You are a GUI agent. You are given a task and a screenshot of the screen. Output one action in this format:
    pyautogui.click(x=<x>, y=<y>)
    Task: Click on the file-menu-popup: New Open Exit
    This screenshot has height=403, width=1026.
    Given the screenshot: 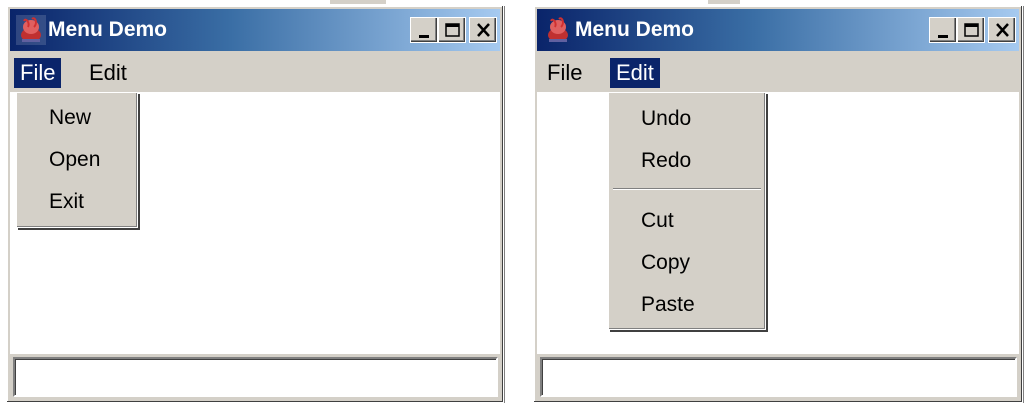 What is the action you would take?
    pyautogui.click(x=77, y=160)
    